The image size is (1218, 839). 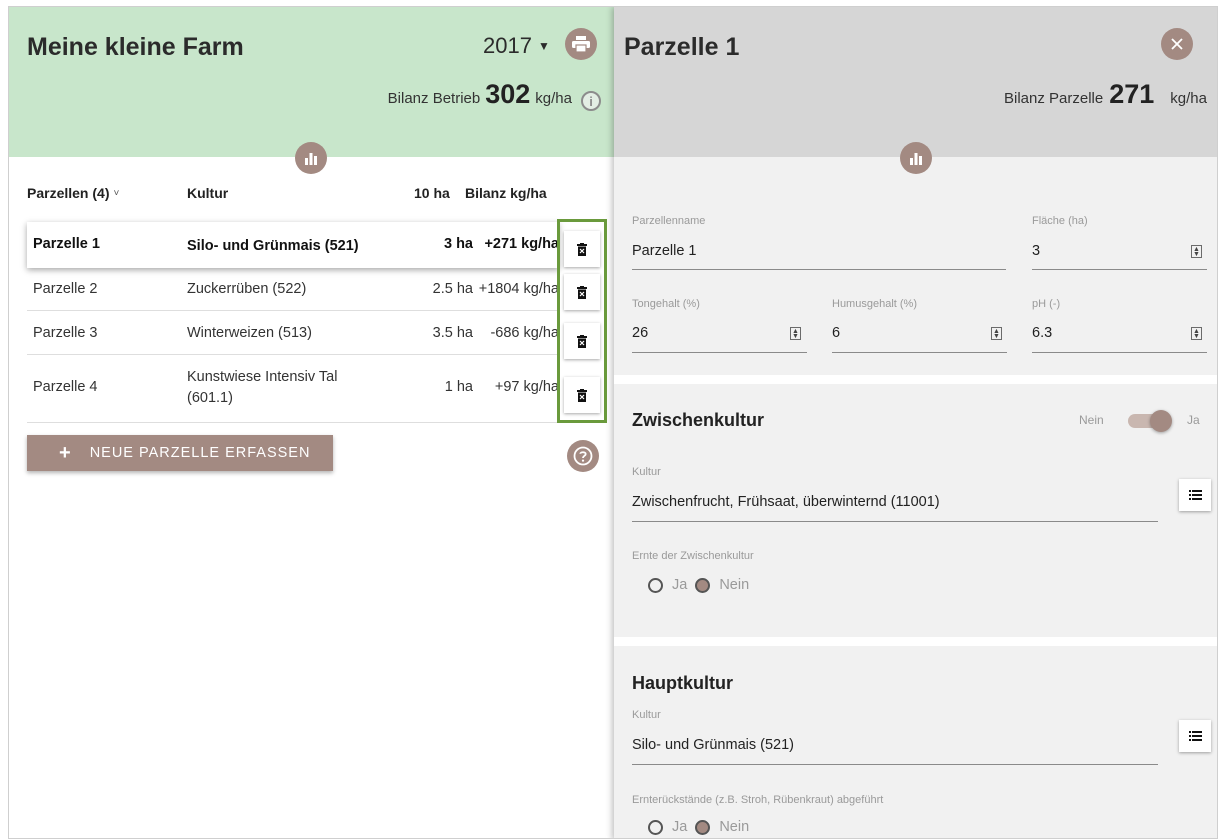 What do you see at coordinates (66, 244) in the screenshot?
I see `row-name: Parzelle 1` at bounding box center [66, 244].